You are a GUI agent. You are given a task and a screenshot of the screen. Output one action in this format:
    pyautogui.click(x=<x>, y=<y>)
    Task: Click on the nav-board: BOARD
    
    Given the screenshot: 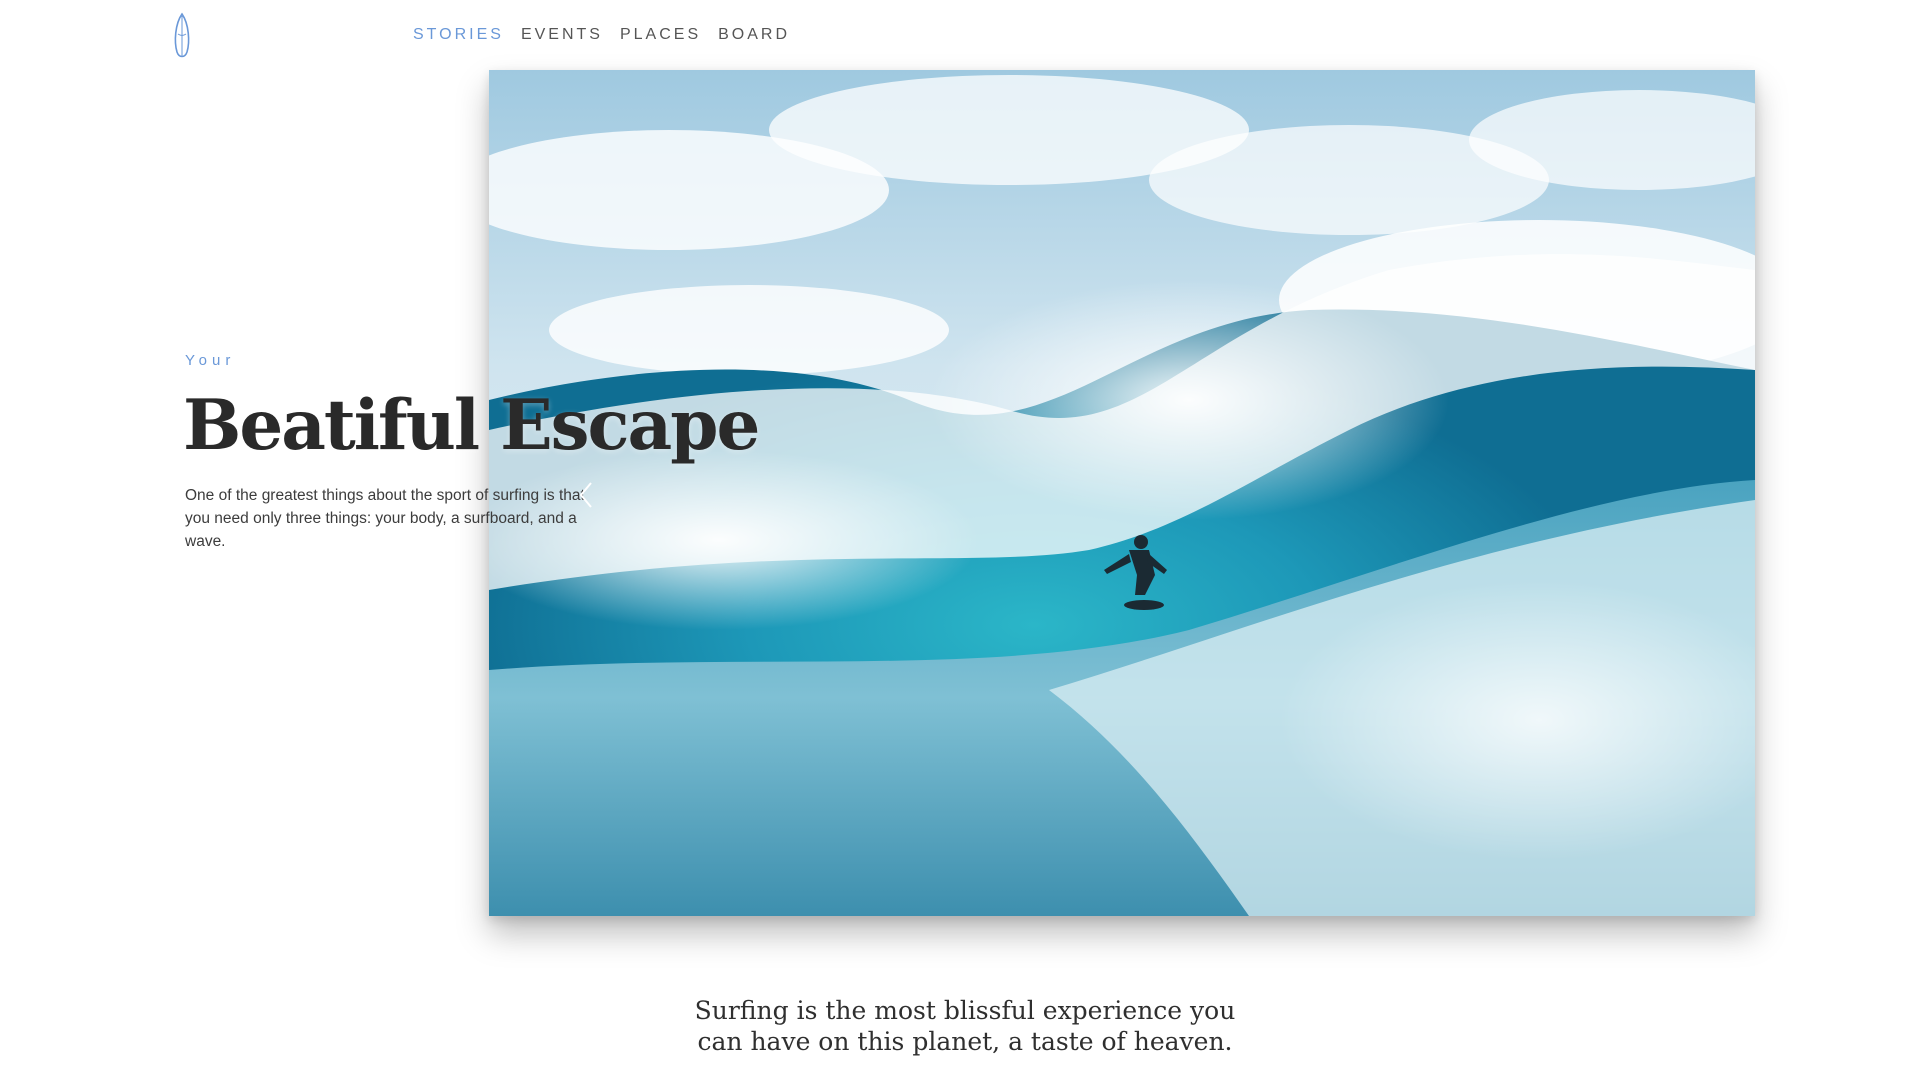 What is the action you would take?
    pyautogui.click(x=754, y=34)
    